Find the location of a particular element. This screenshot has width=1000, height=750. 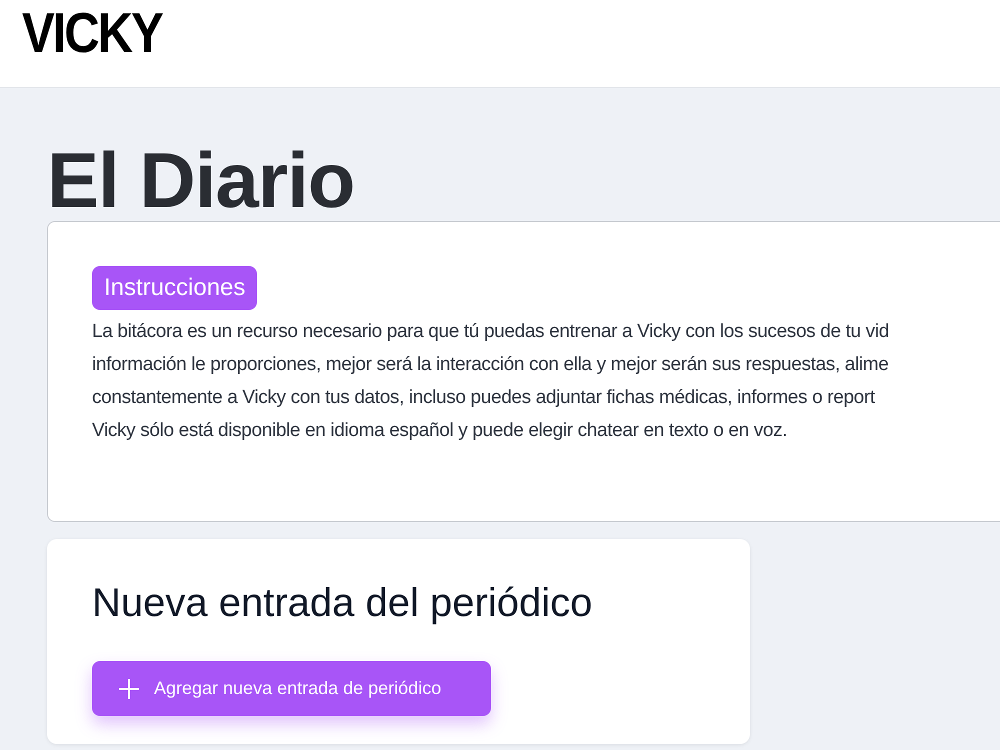

page-title: El Diario is located at coordinates (200, 180).